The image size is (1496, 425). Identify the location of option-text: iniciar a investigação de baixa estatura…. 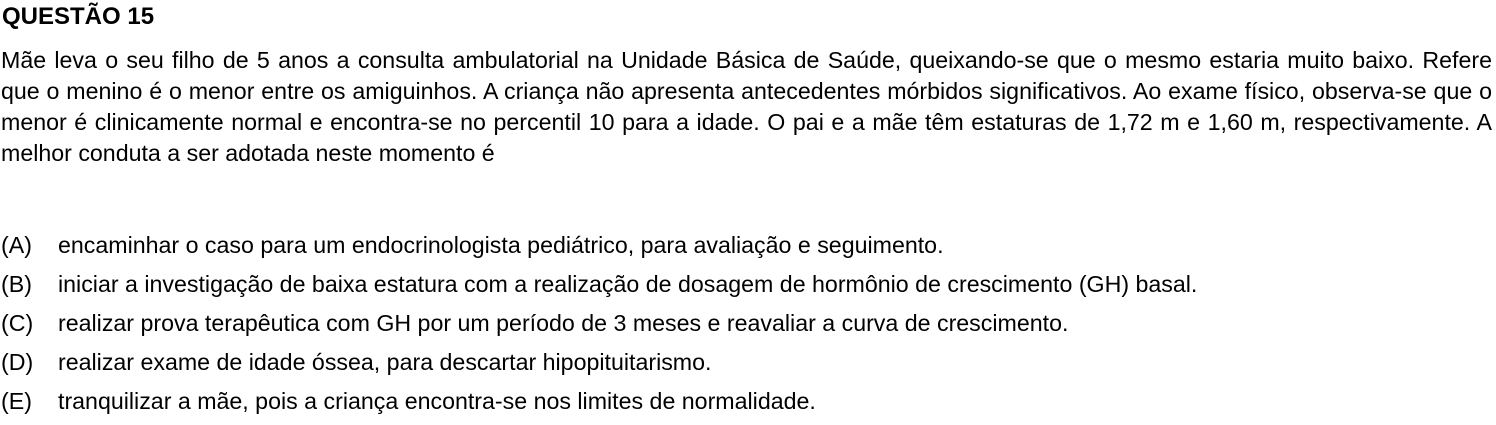
(628, 284).